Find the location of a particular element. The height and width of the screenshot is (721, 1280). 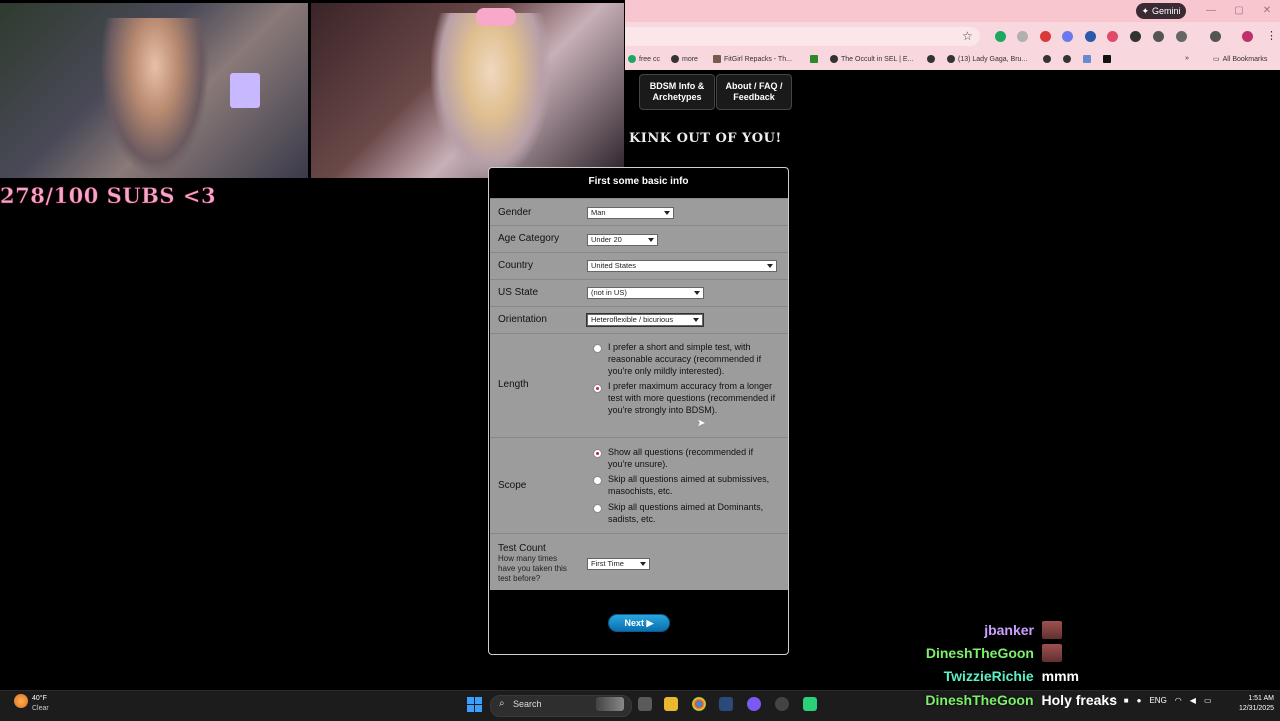

minimize-icon: — is located at coordinates (1211, 10).